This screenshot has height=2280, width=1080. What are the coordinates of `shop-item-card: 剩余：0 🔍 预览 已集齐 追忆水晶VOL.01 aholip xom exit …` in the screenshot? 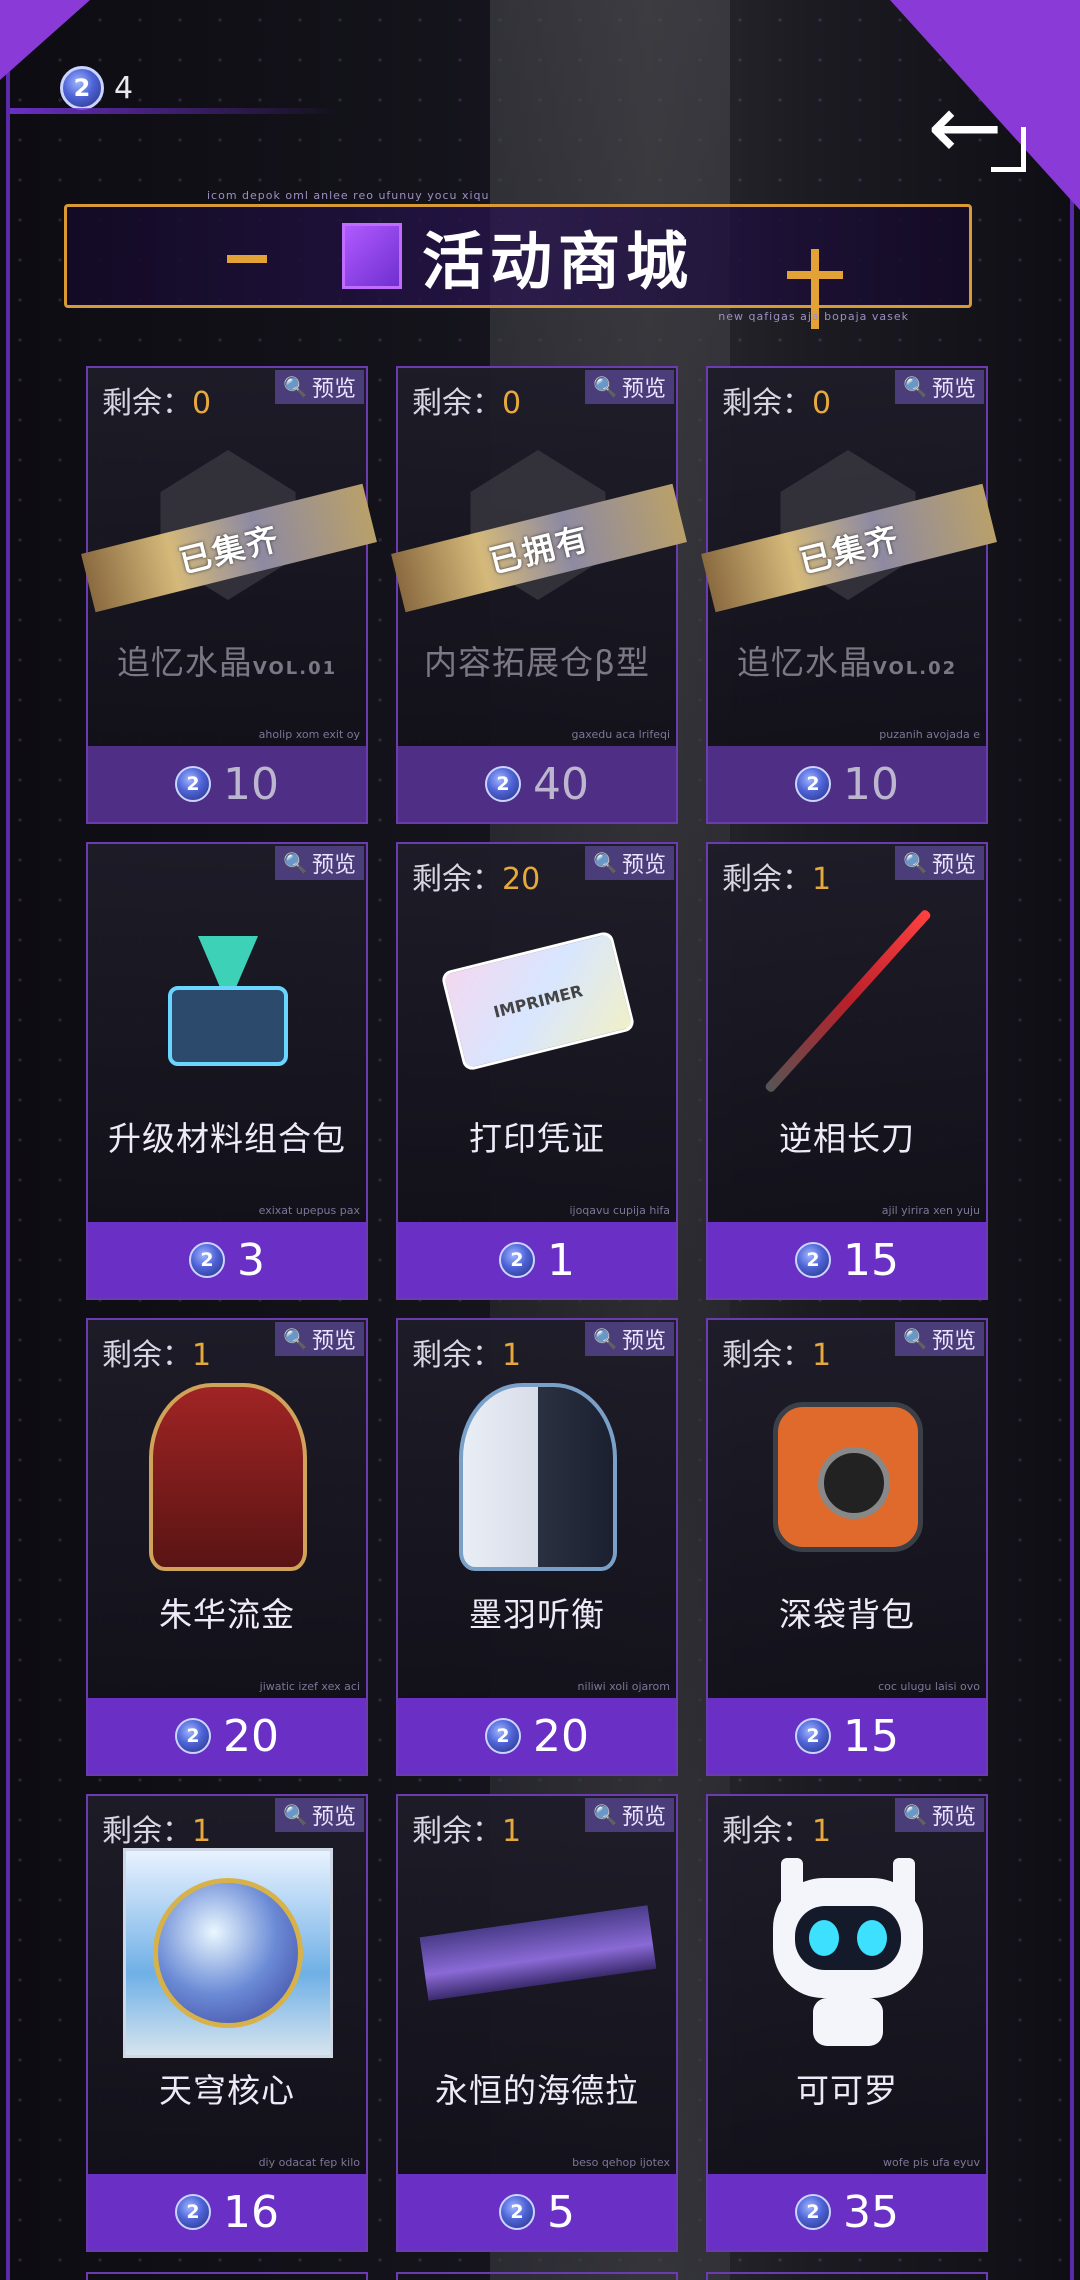 It's located at (229, 595).